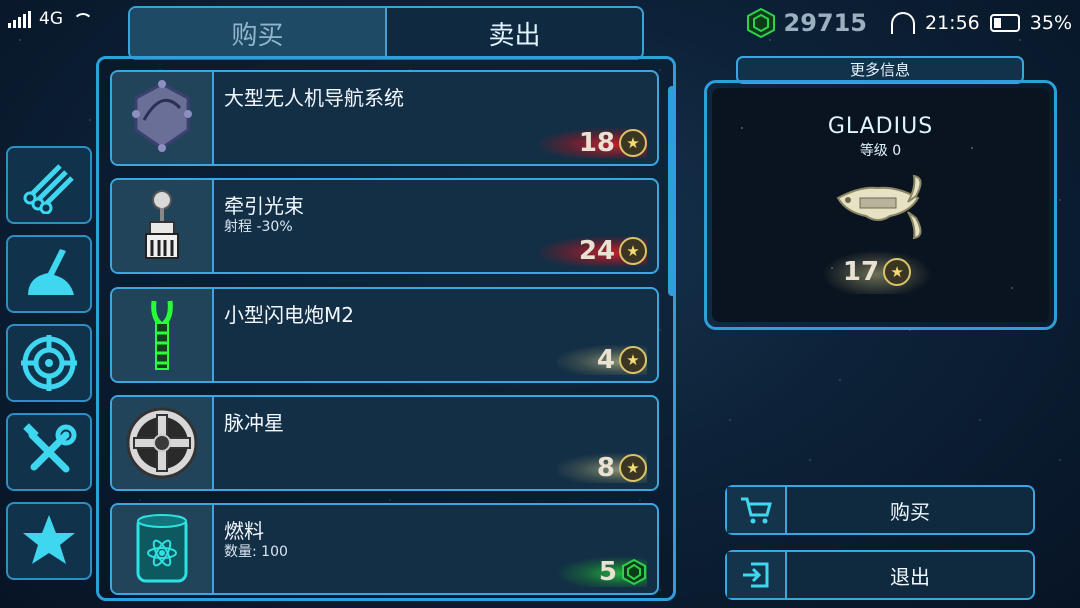  What do you see at coordinates (607, 572) in the screenshot?
I see `price-value: 5` at bounding box center [607, 572].